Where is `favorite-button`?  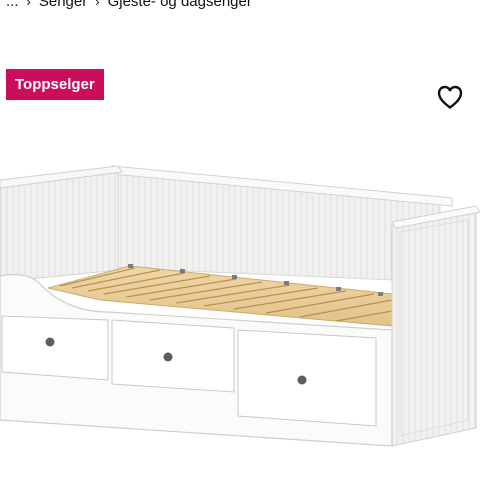 favorite-button is located at coordinates (450, 97).